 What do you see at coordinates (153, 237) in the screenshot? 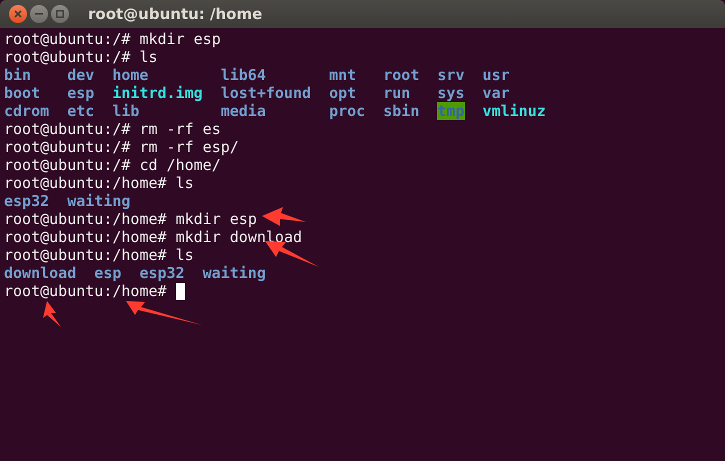
I see `terminal-line: root@ubuntu:/home# mkdir download` at bounding box center [153, 237].